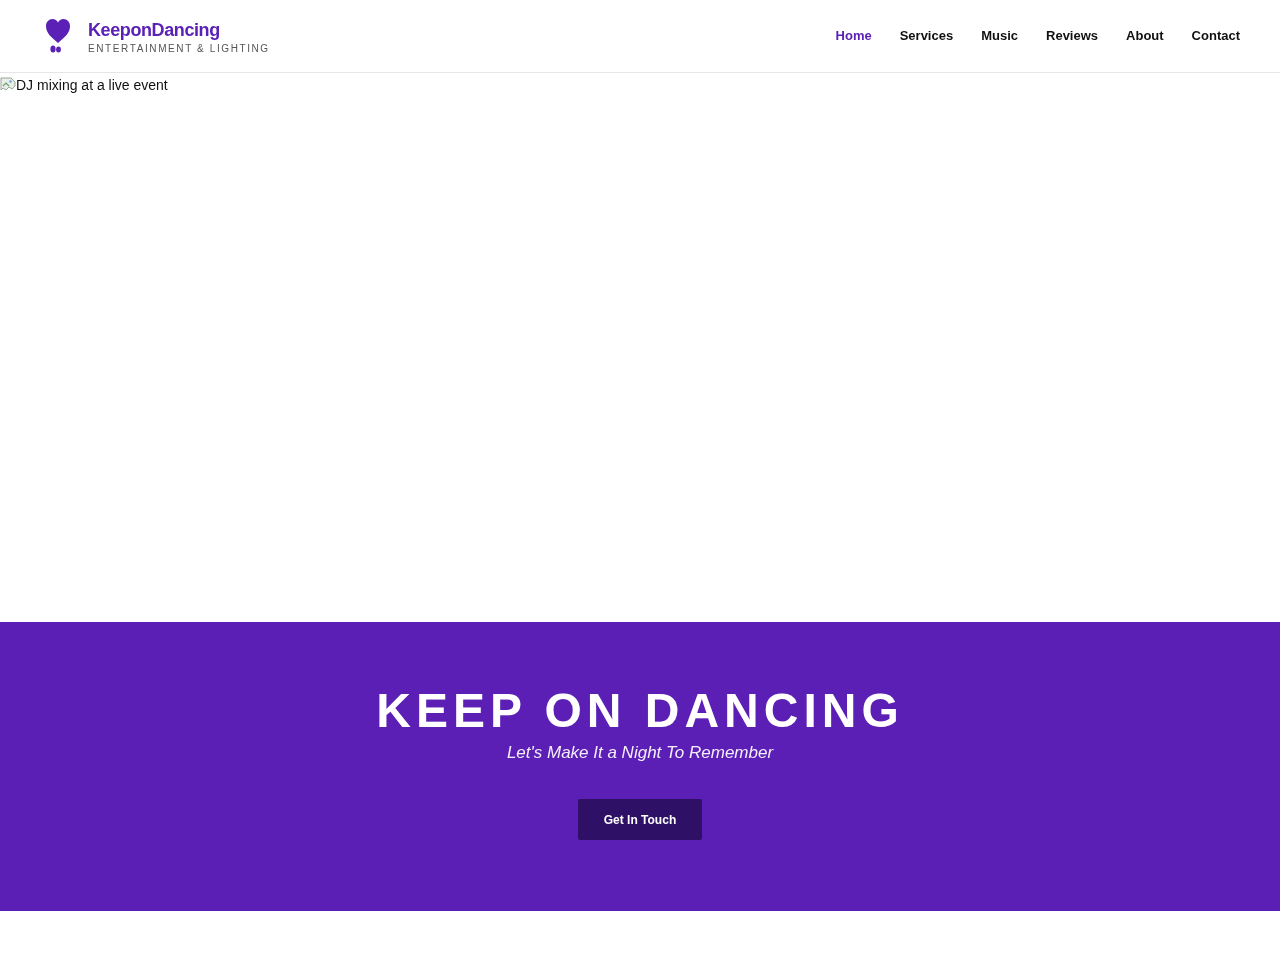 The height and width of the screenshot is (960, 1280). I want to click on banner-title: KEEP ON DANCING, so click(640, 711).